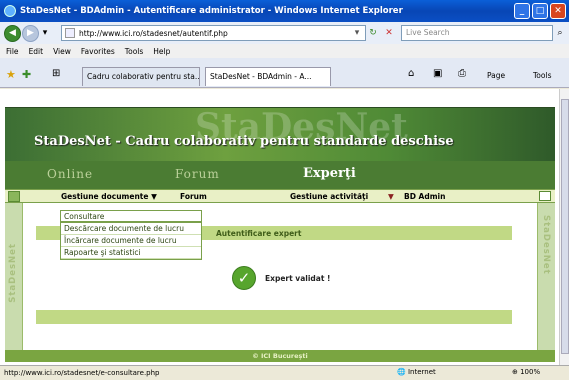  Describe the element at coordinates (546, 245) in the screenshot. I see `side-text-right: StaDesNet` at that location.